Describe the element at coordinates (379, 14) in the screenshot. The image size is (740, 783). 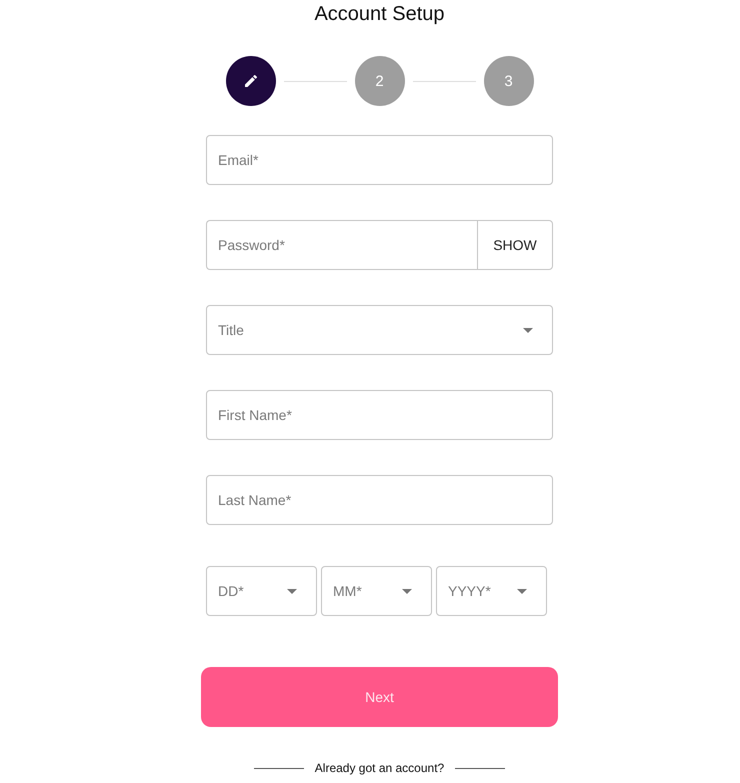
I see `page-title: Account Setup` at that location.